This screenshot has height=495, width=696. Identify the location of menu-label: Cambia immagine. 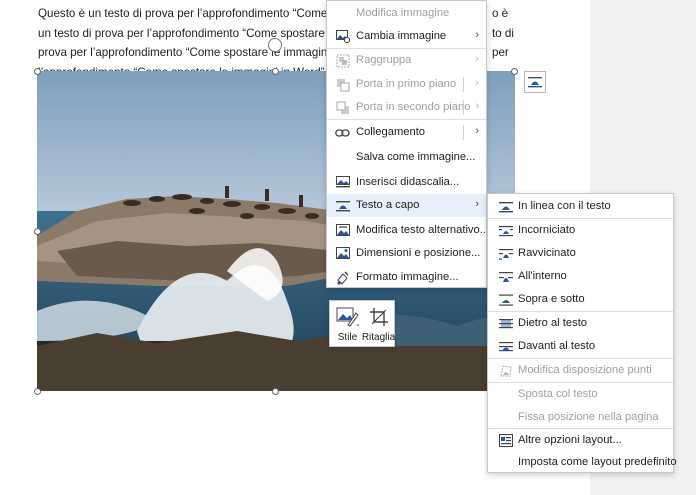
(401, 36).